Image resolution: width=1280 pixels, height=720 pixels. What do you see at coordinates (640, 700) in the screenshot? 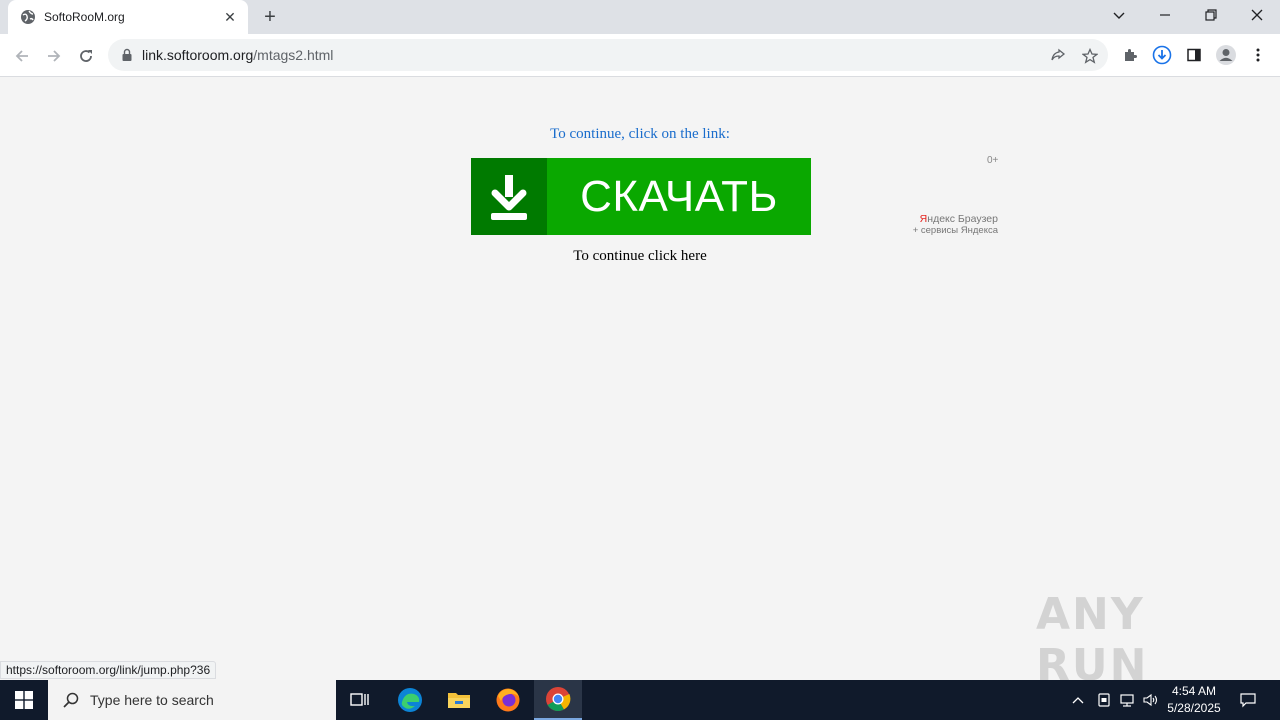
I see `windows-taskbar: Type here to search 4:54 AM 5/28/2025` at bounding box center [640, 700].